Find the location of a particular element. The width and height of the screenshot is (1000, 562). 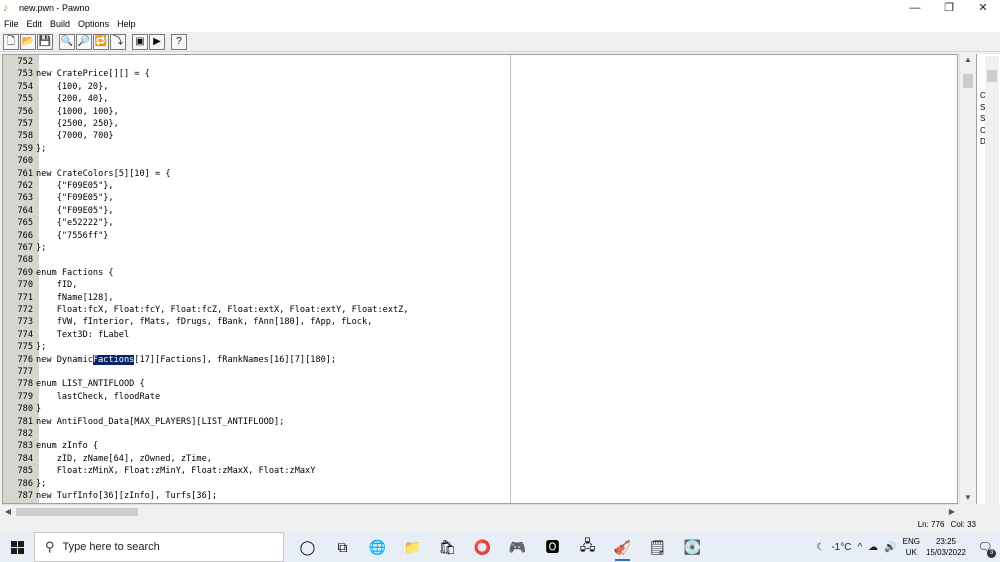

panel-scrollbar is located at coordinates (992, 280).